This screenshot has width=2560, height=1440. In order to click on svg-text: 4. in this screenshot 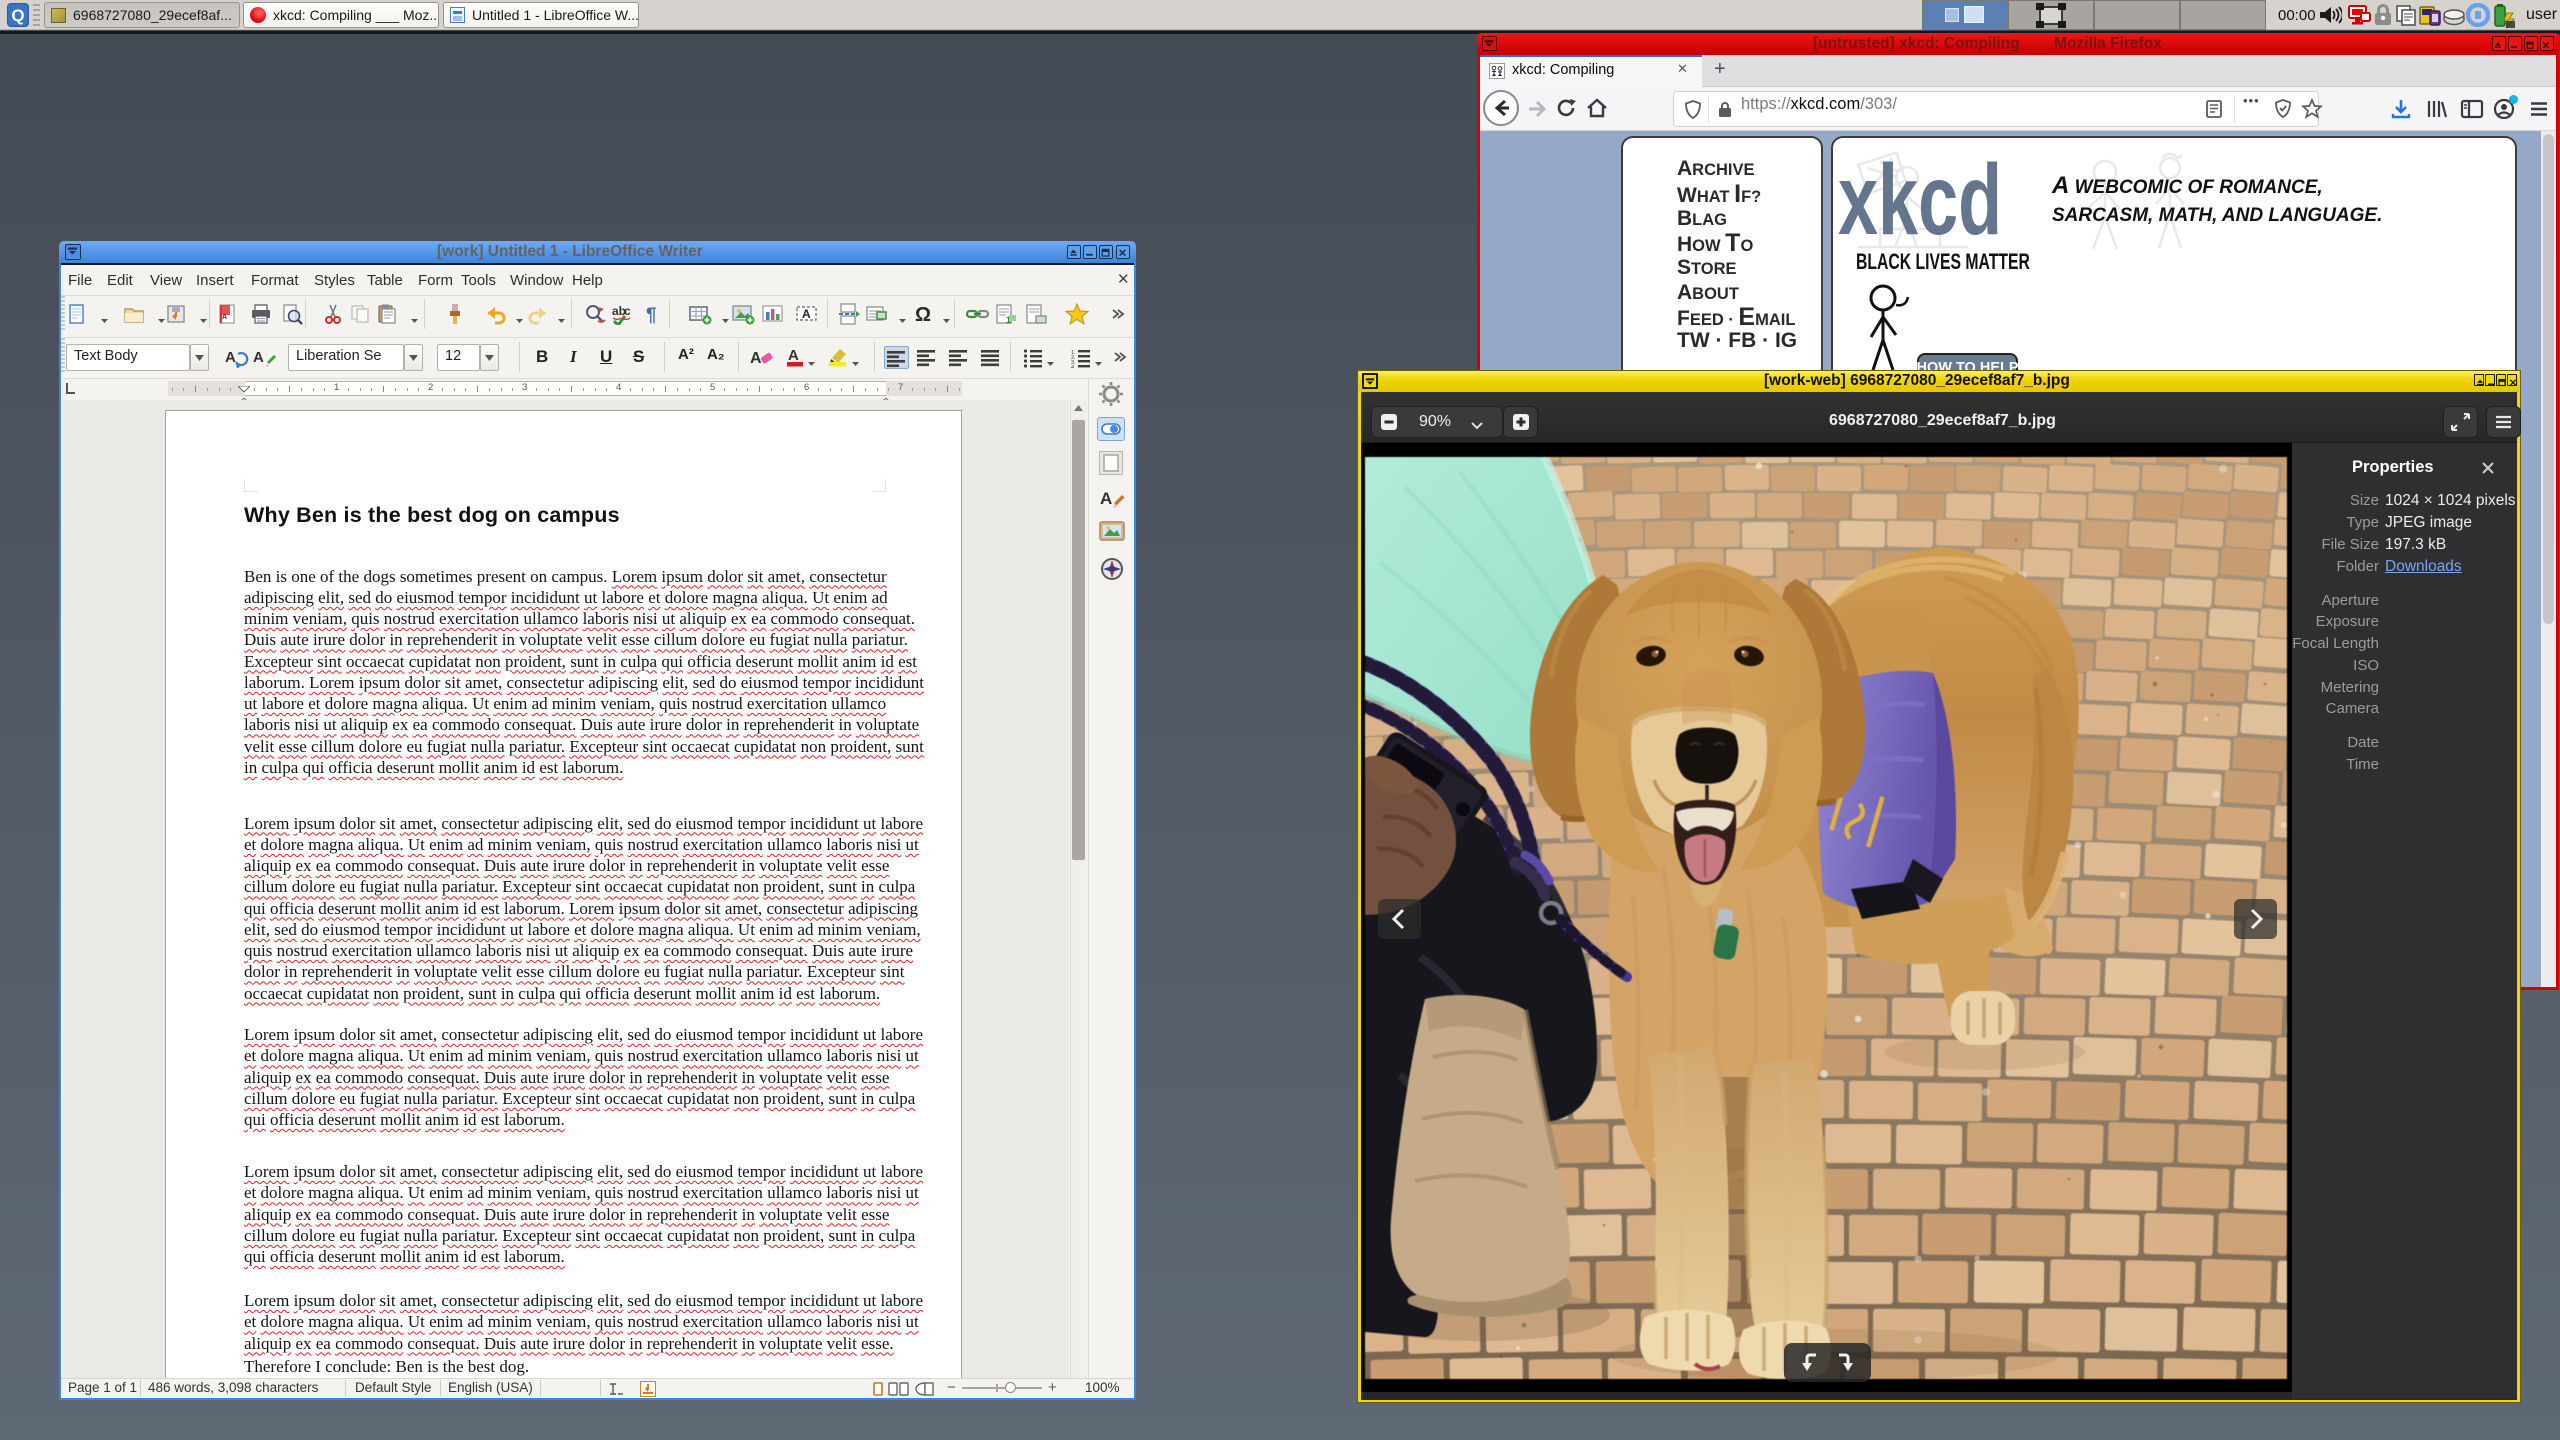, I will do `click(1073, 366)`.